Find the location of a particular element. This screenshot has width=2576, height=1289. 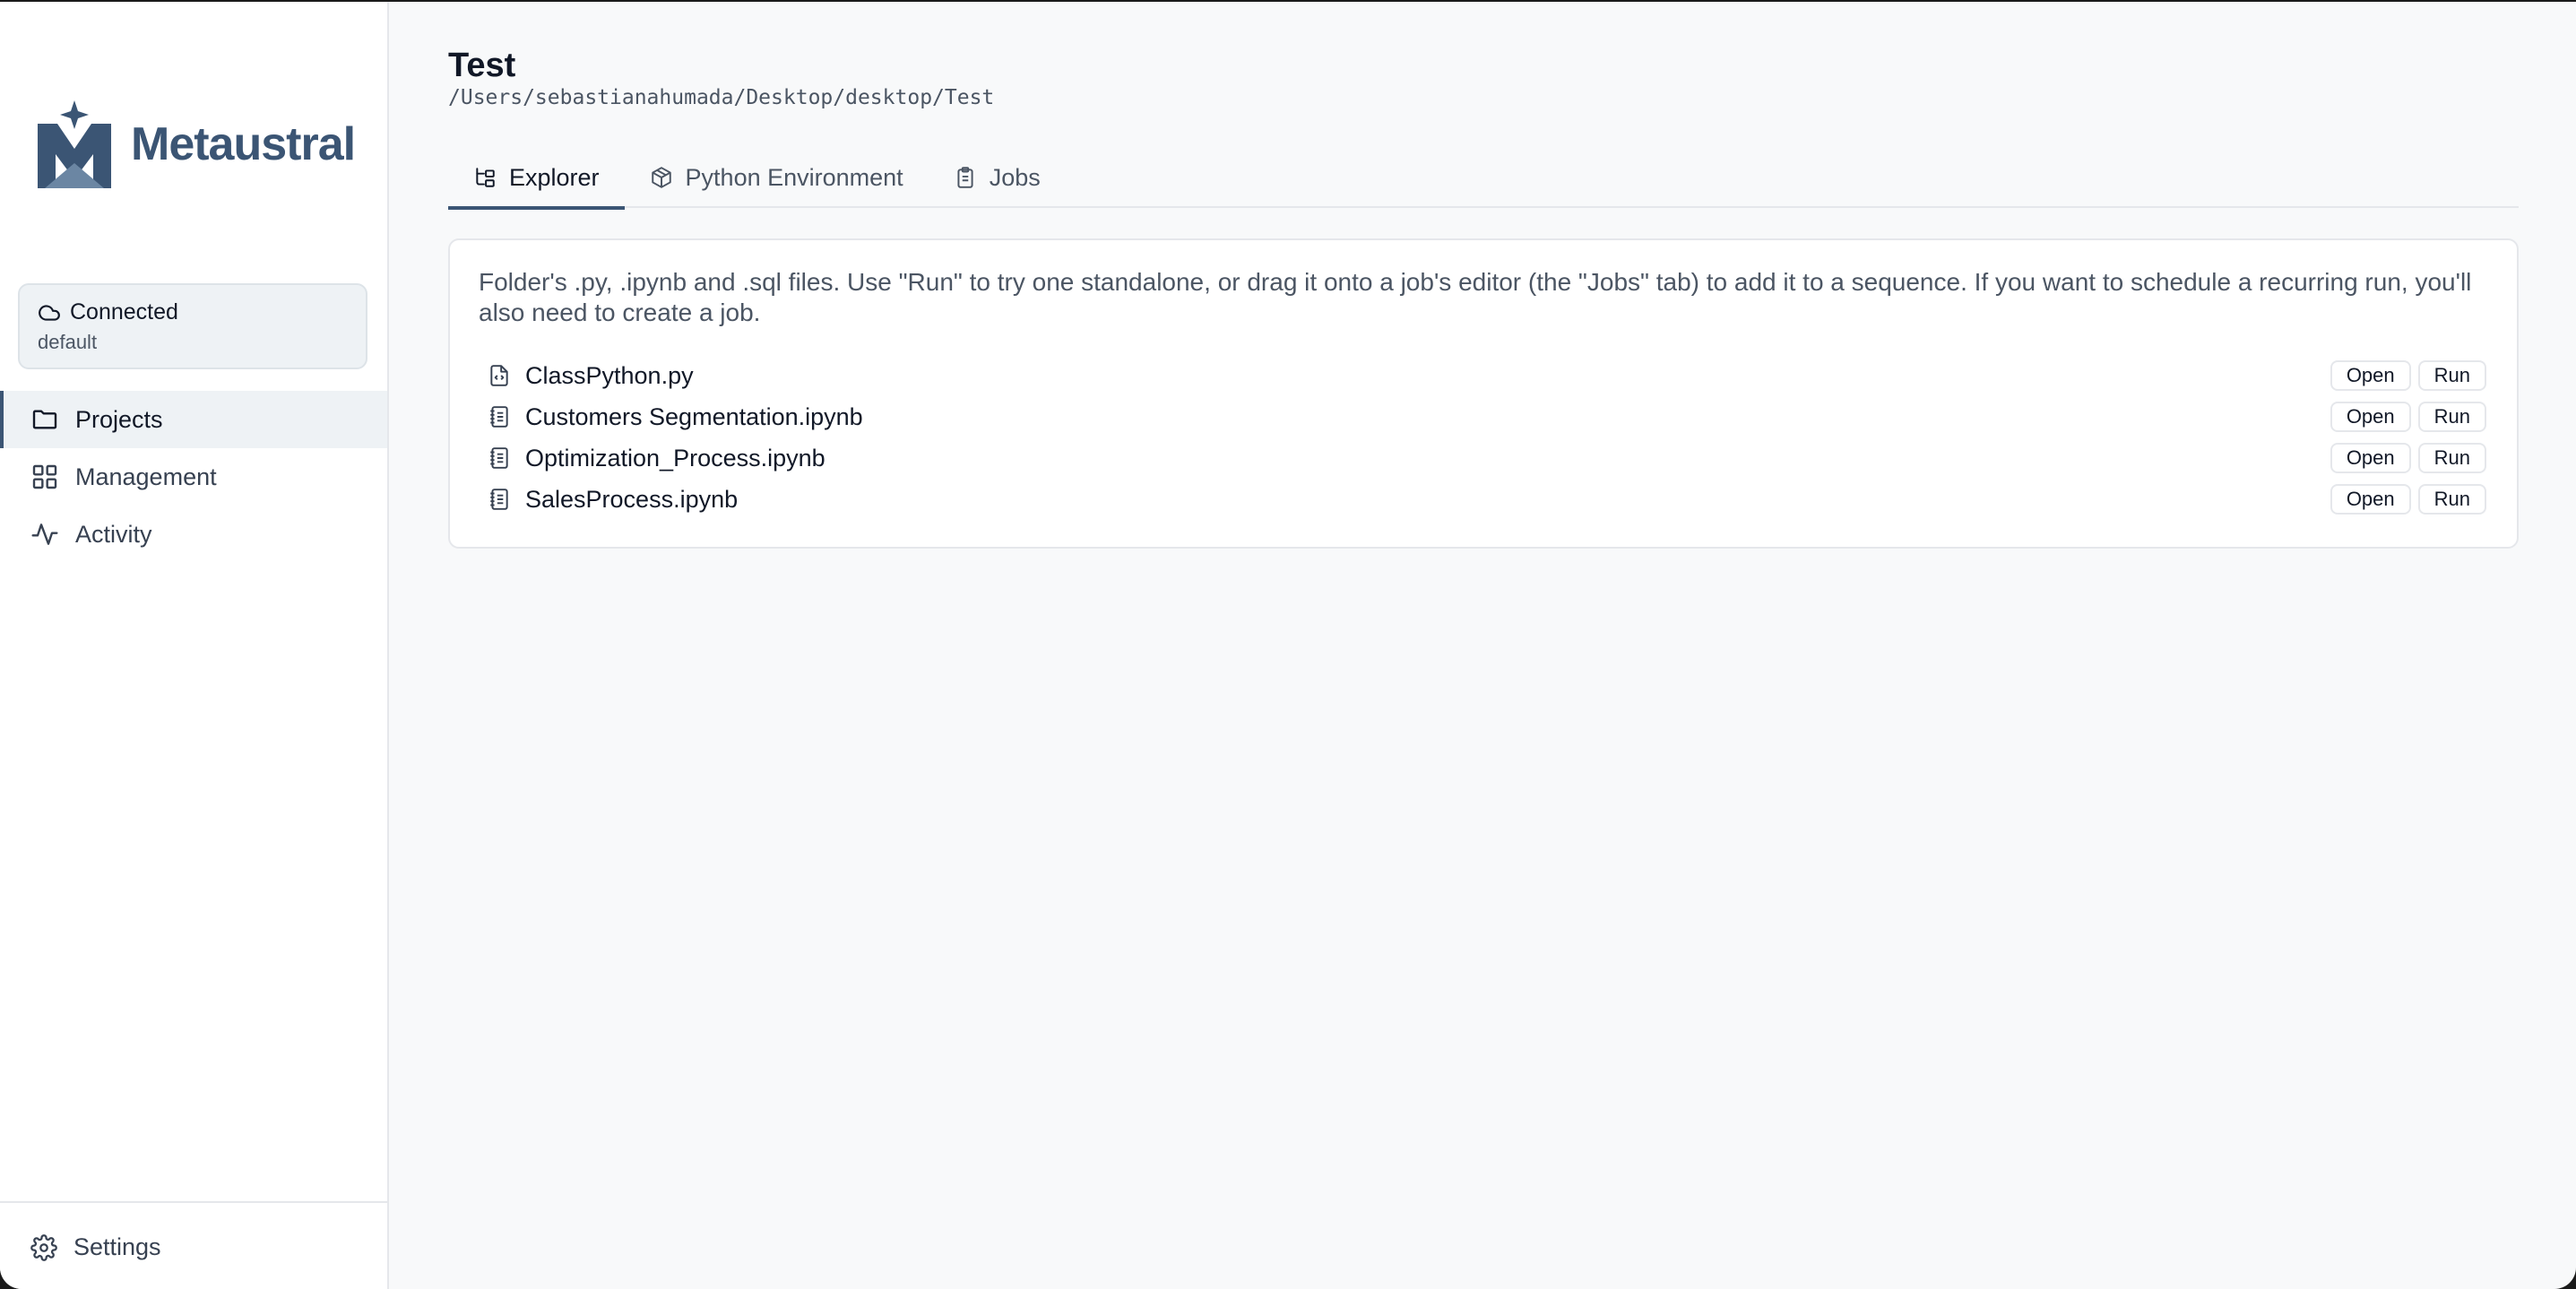

sidebar-footer: Settings is located at coordinates (193, 1245).